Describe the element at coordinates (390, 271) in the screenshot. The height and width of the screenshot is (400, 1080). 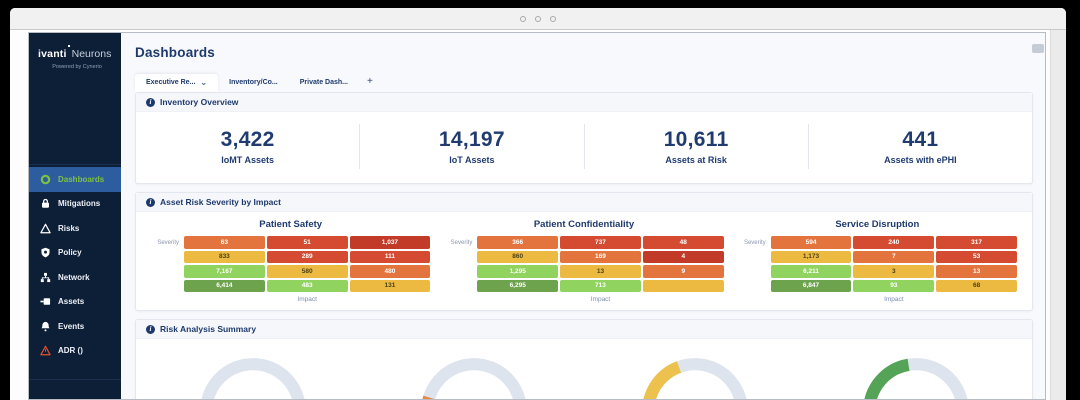
I see `heatmap-cell: 480` at that location.